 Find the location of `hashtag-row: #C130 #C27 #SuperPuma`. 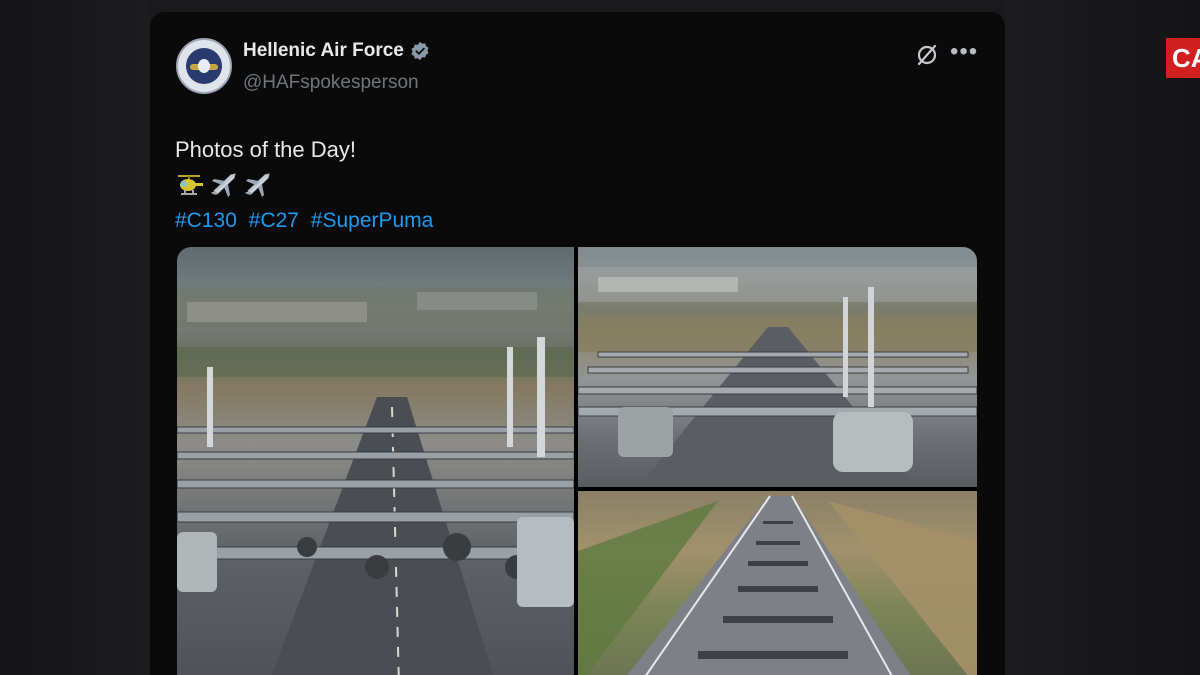

hashtag-row: #C130 #C27 #SuperPuma is located at coordinates (307, 221).